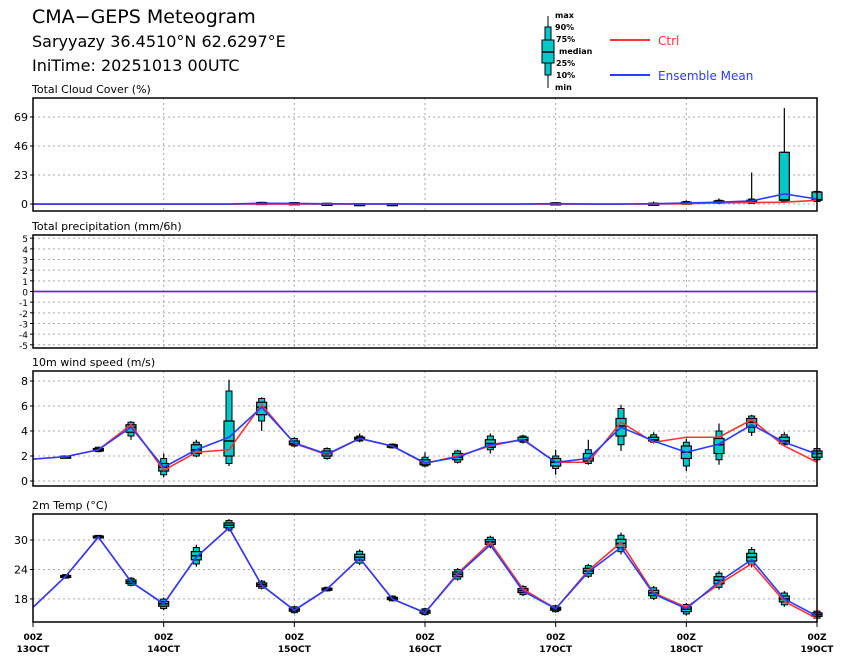 The image size is (841, 664). I want to click on panel-title: Total Cloud Cover (%), so click(91, 89).